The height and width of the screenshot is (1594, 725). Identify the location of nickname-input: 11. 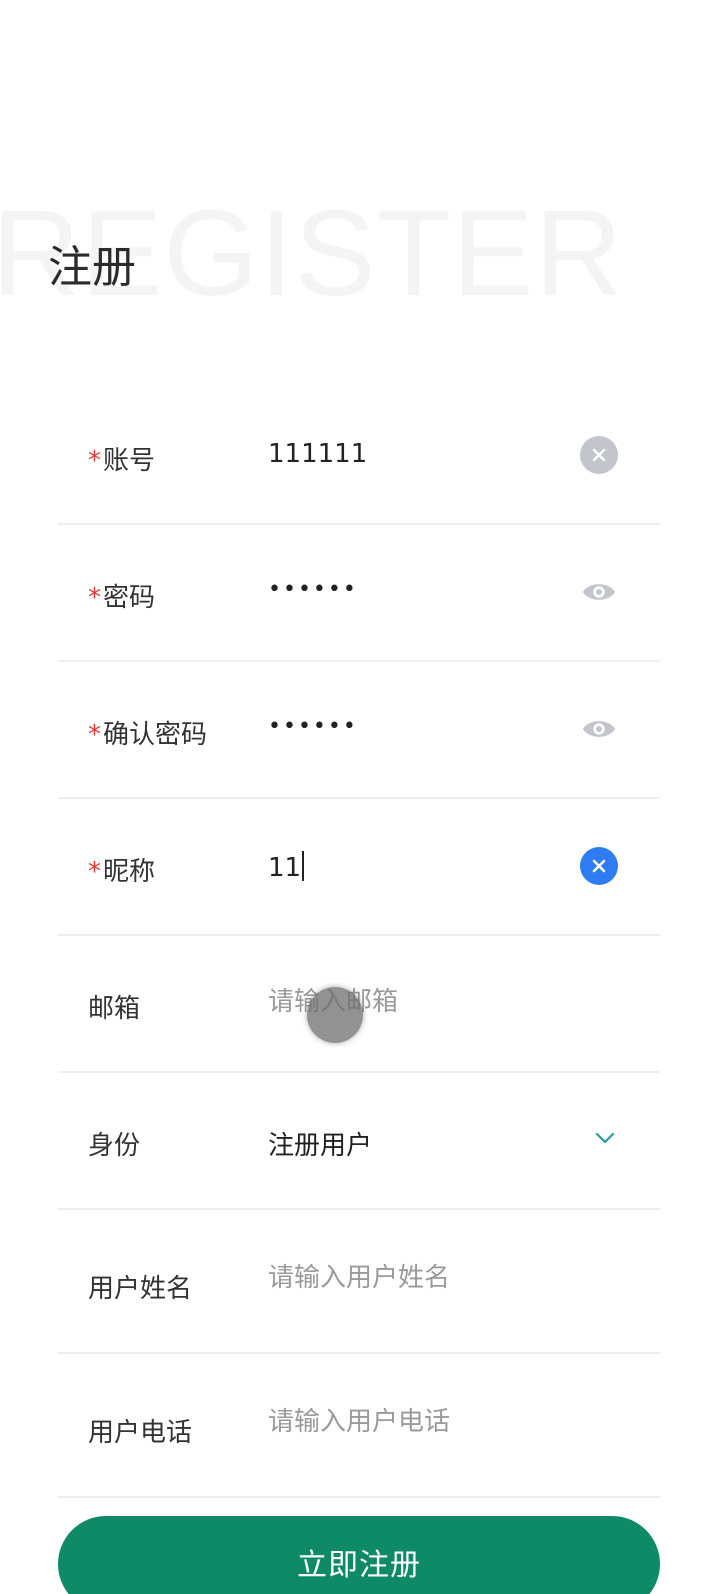
(286, 867).